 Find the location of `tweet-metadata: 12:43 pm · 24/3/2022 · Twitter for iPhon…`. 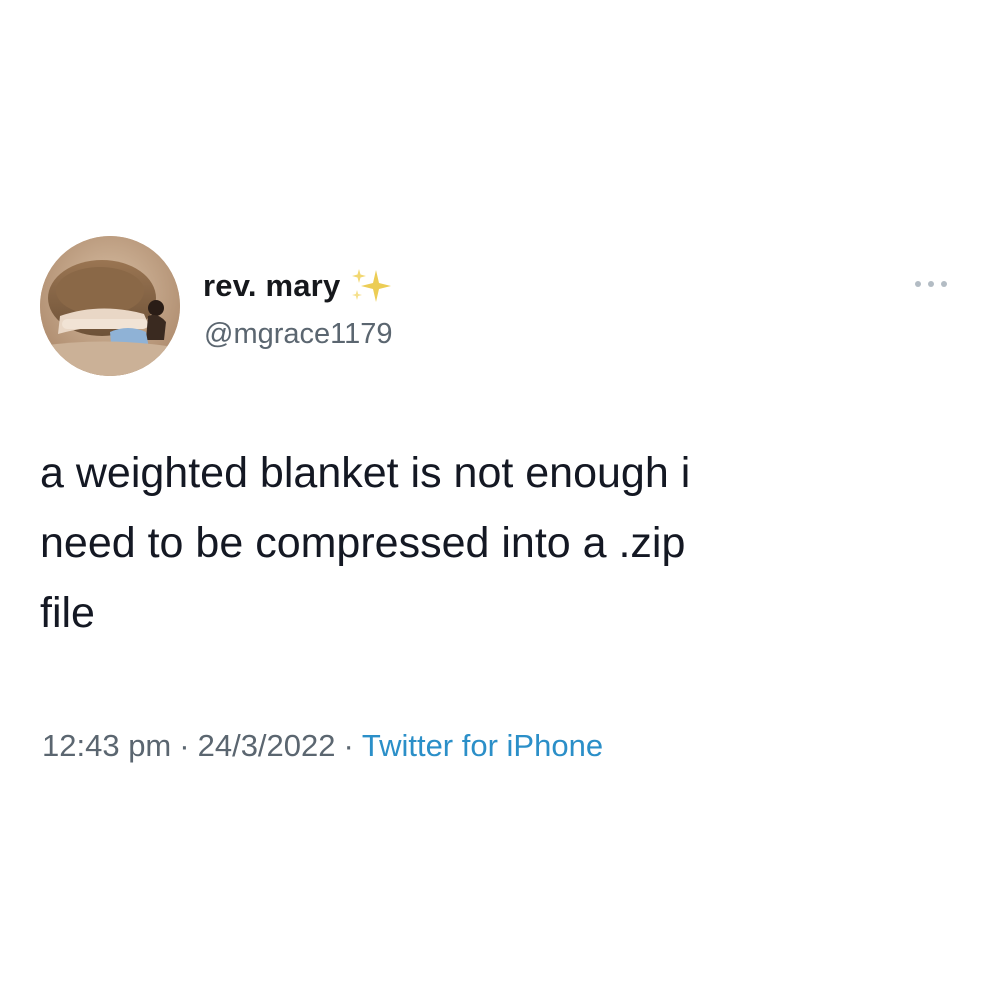

tweet-metadata: 12:43 pm · 24/3/2022 · Twitter for iPhon… is located at coordinates (322, 746).